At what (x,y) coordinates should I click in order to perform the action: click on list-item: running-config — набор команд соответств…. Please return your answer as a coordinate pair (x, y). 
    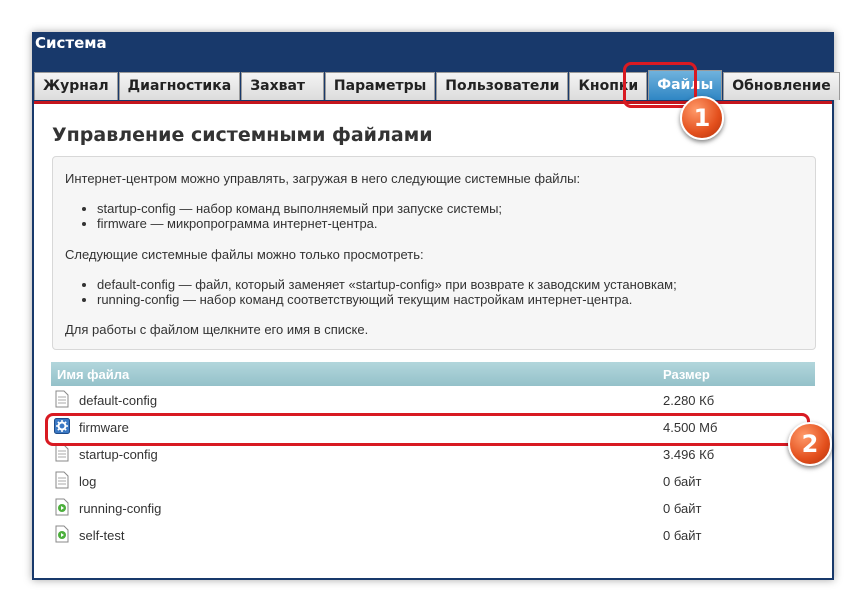
    Looking at the image, I should click on (387, 299).